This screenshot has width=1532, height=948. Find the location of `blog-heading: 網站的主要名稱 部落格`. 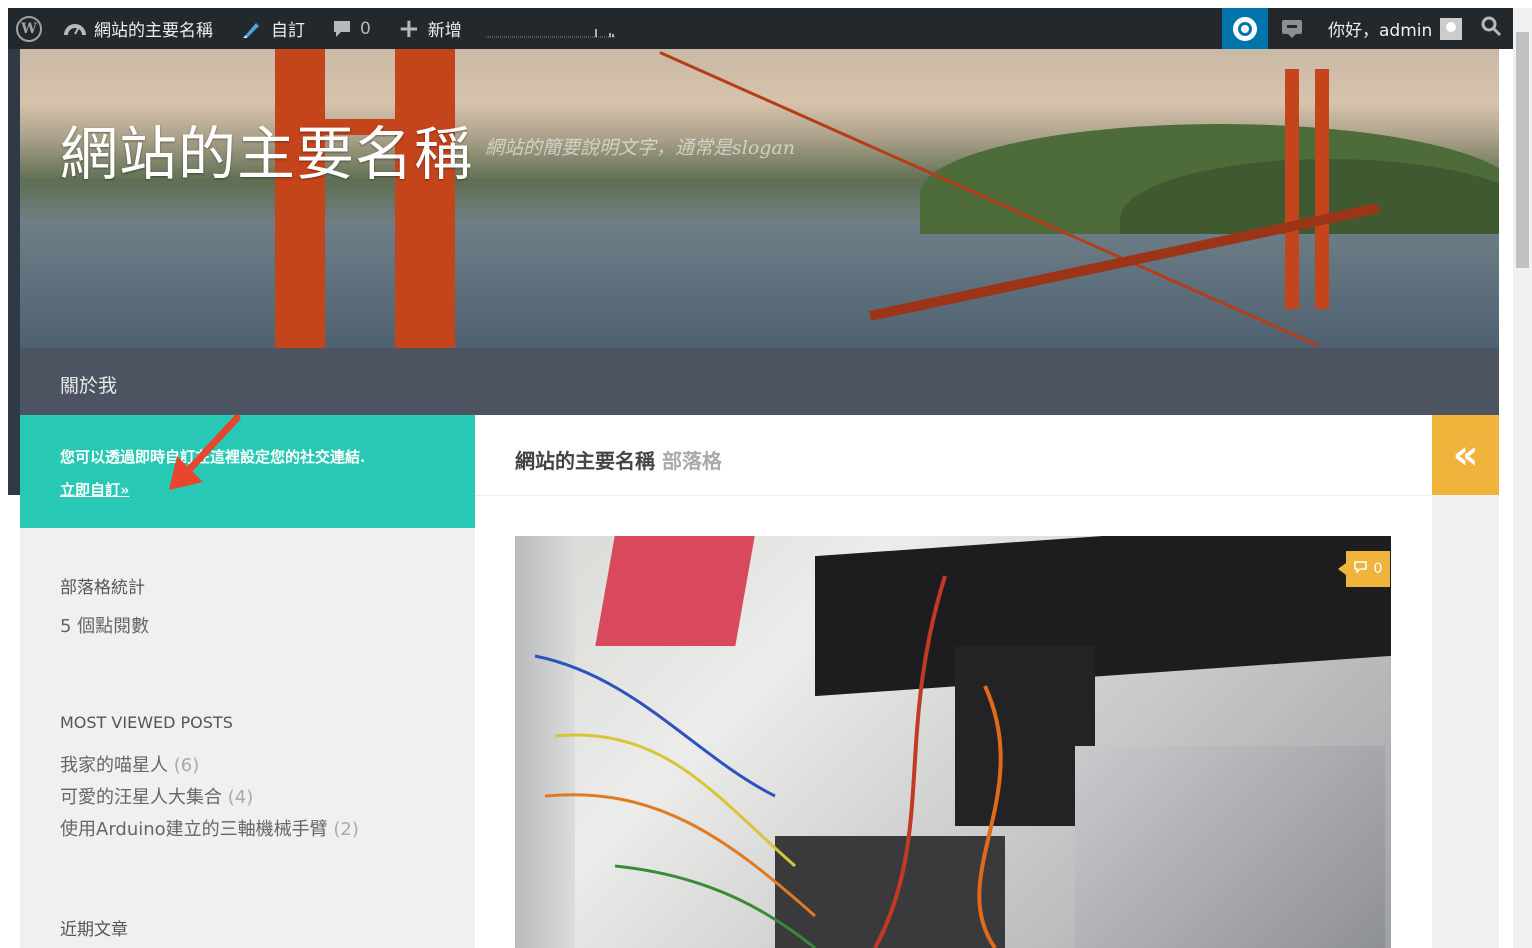

blog-heading: 網站的主要名稱 部落格 is located at coordinates (618, 459).